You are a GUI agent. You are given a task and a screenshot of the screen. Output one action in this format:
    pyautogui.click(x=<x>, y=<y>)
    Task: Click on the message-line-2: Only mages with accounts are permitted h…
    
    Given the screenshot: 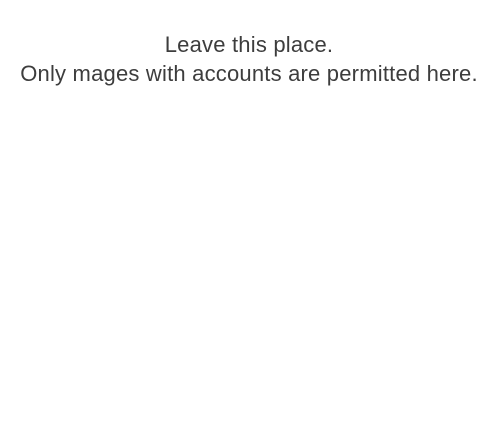 What is the action you would take?
    pyautogui.click(x=249, y=73)
    